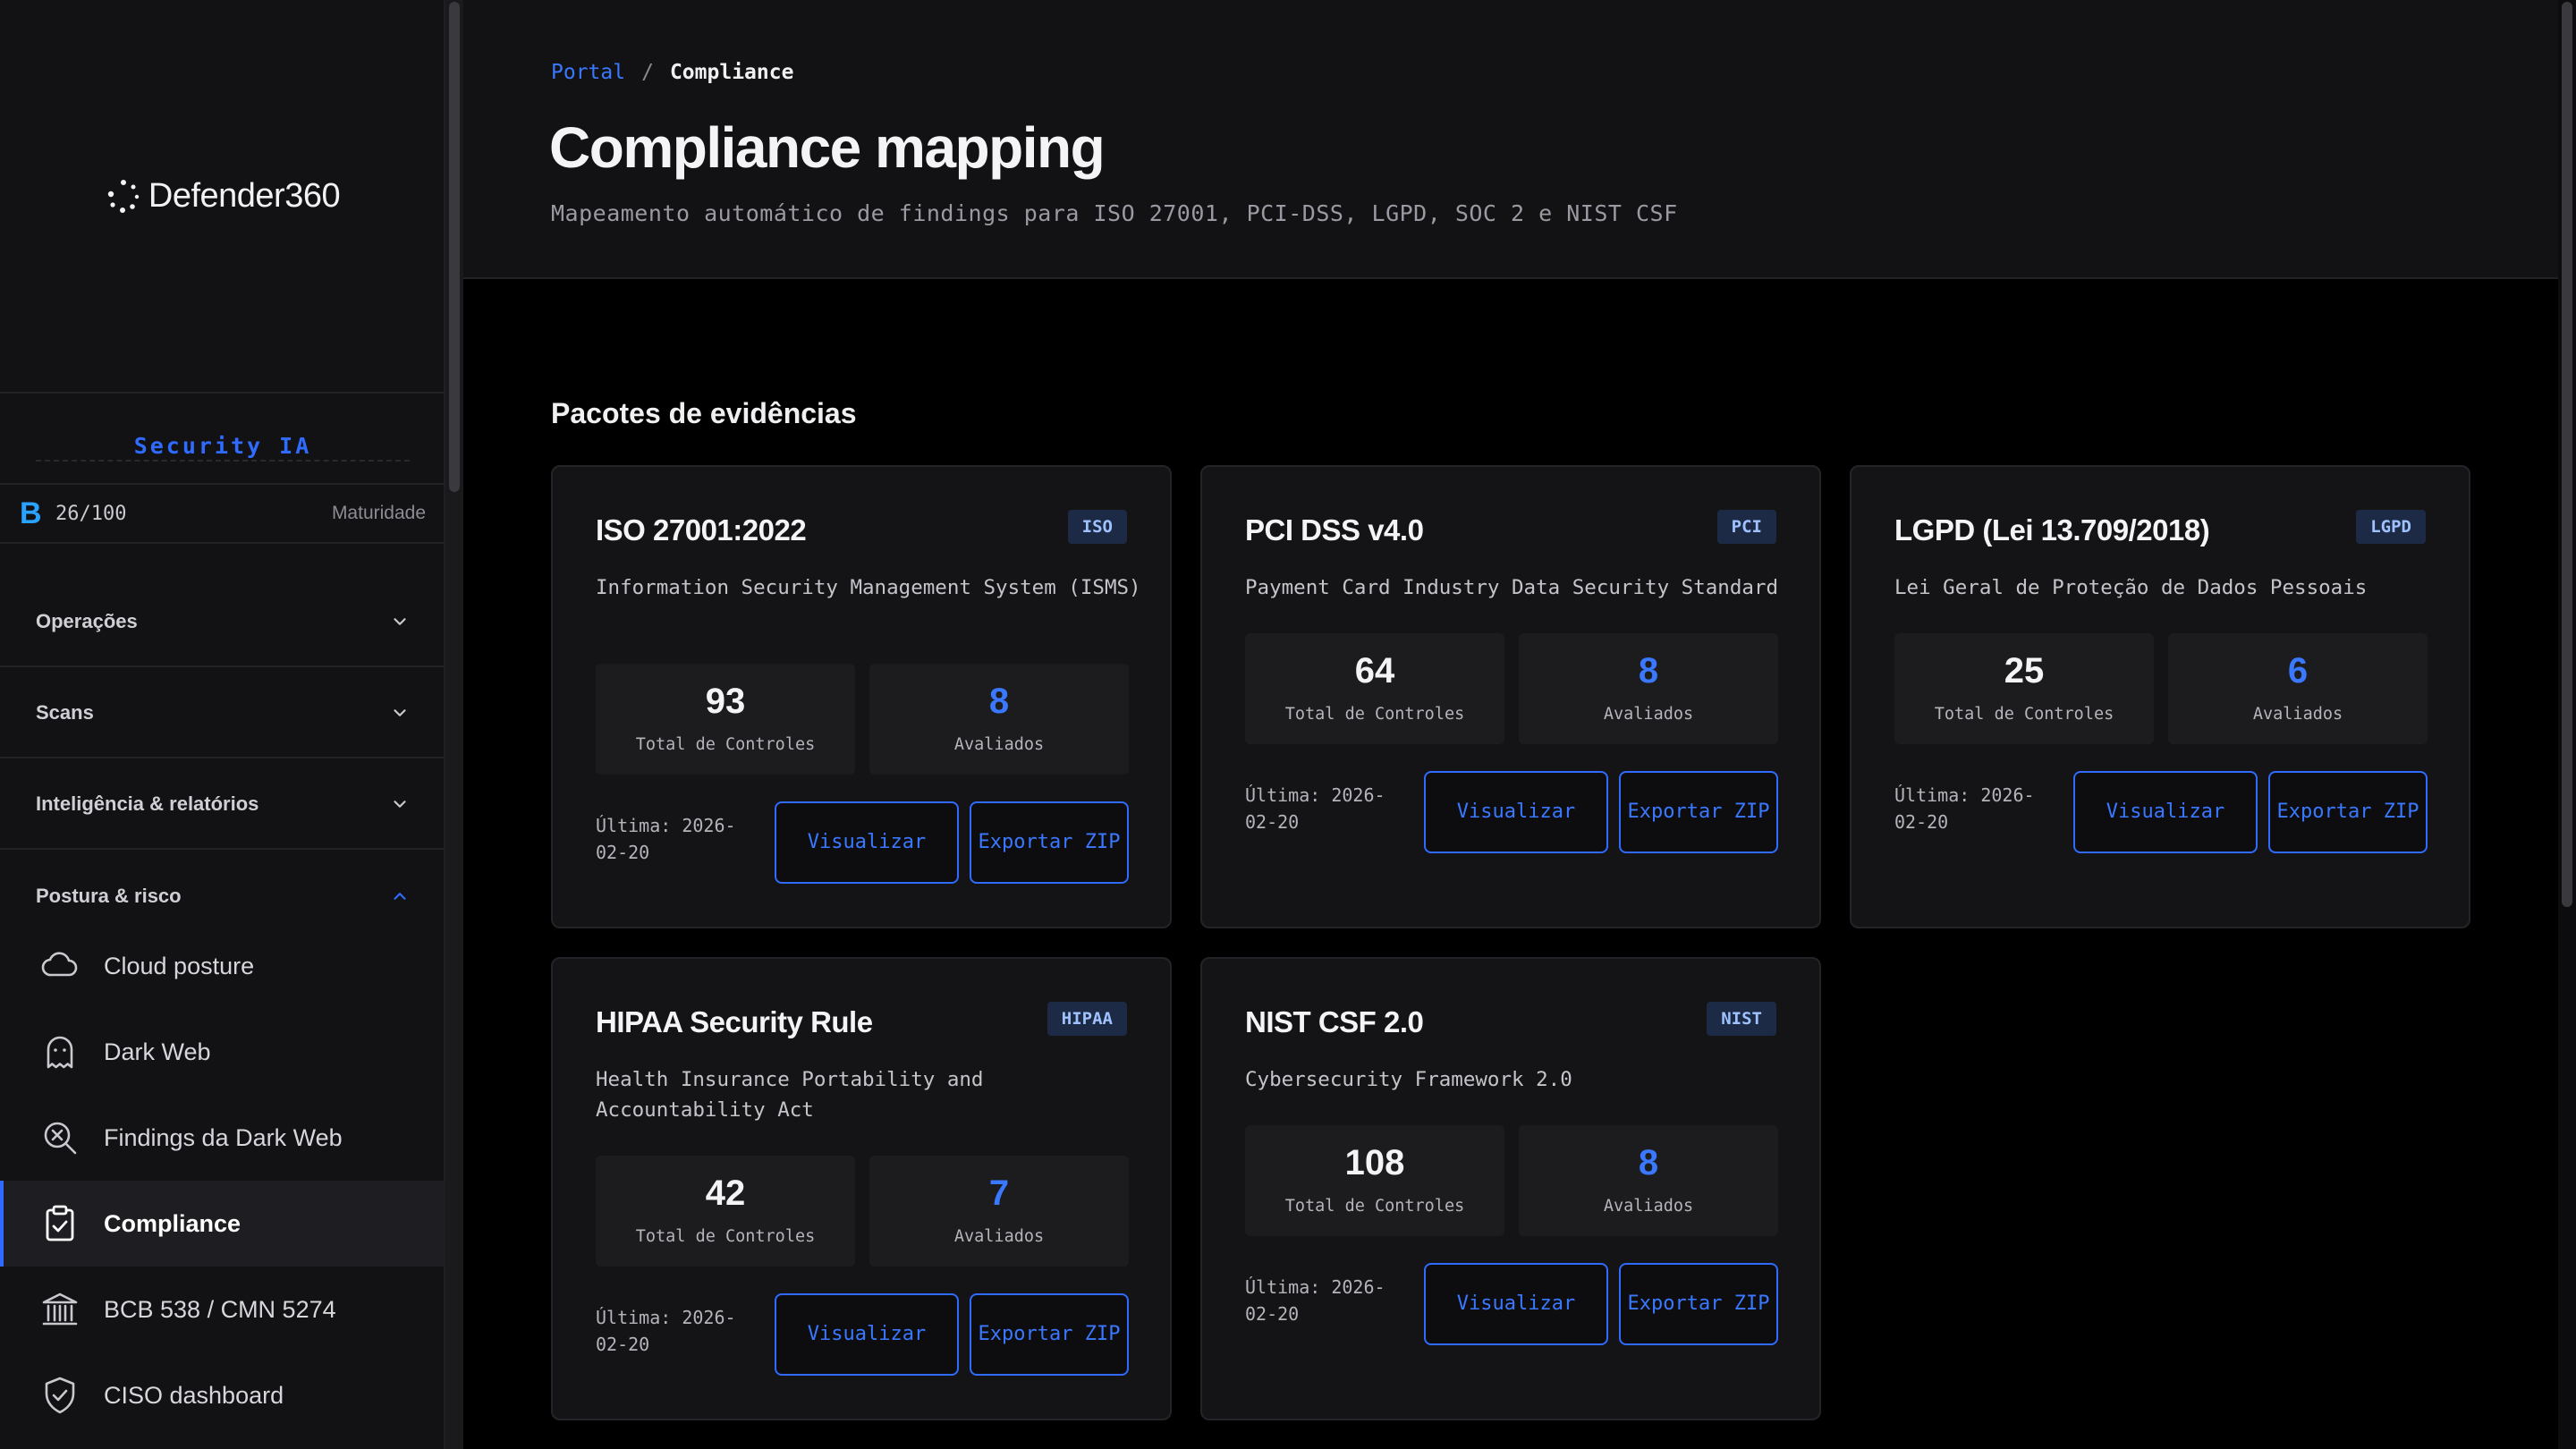  Describe the element at coordinates (588, 72) in the screenshot. I see `breadcrumb-portal-link: Portal` at that location.